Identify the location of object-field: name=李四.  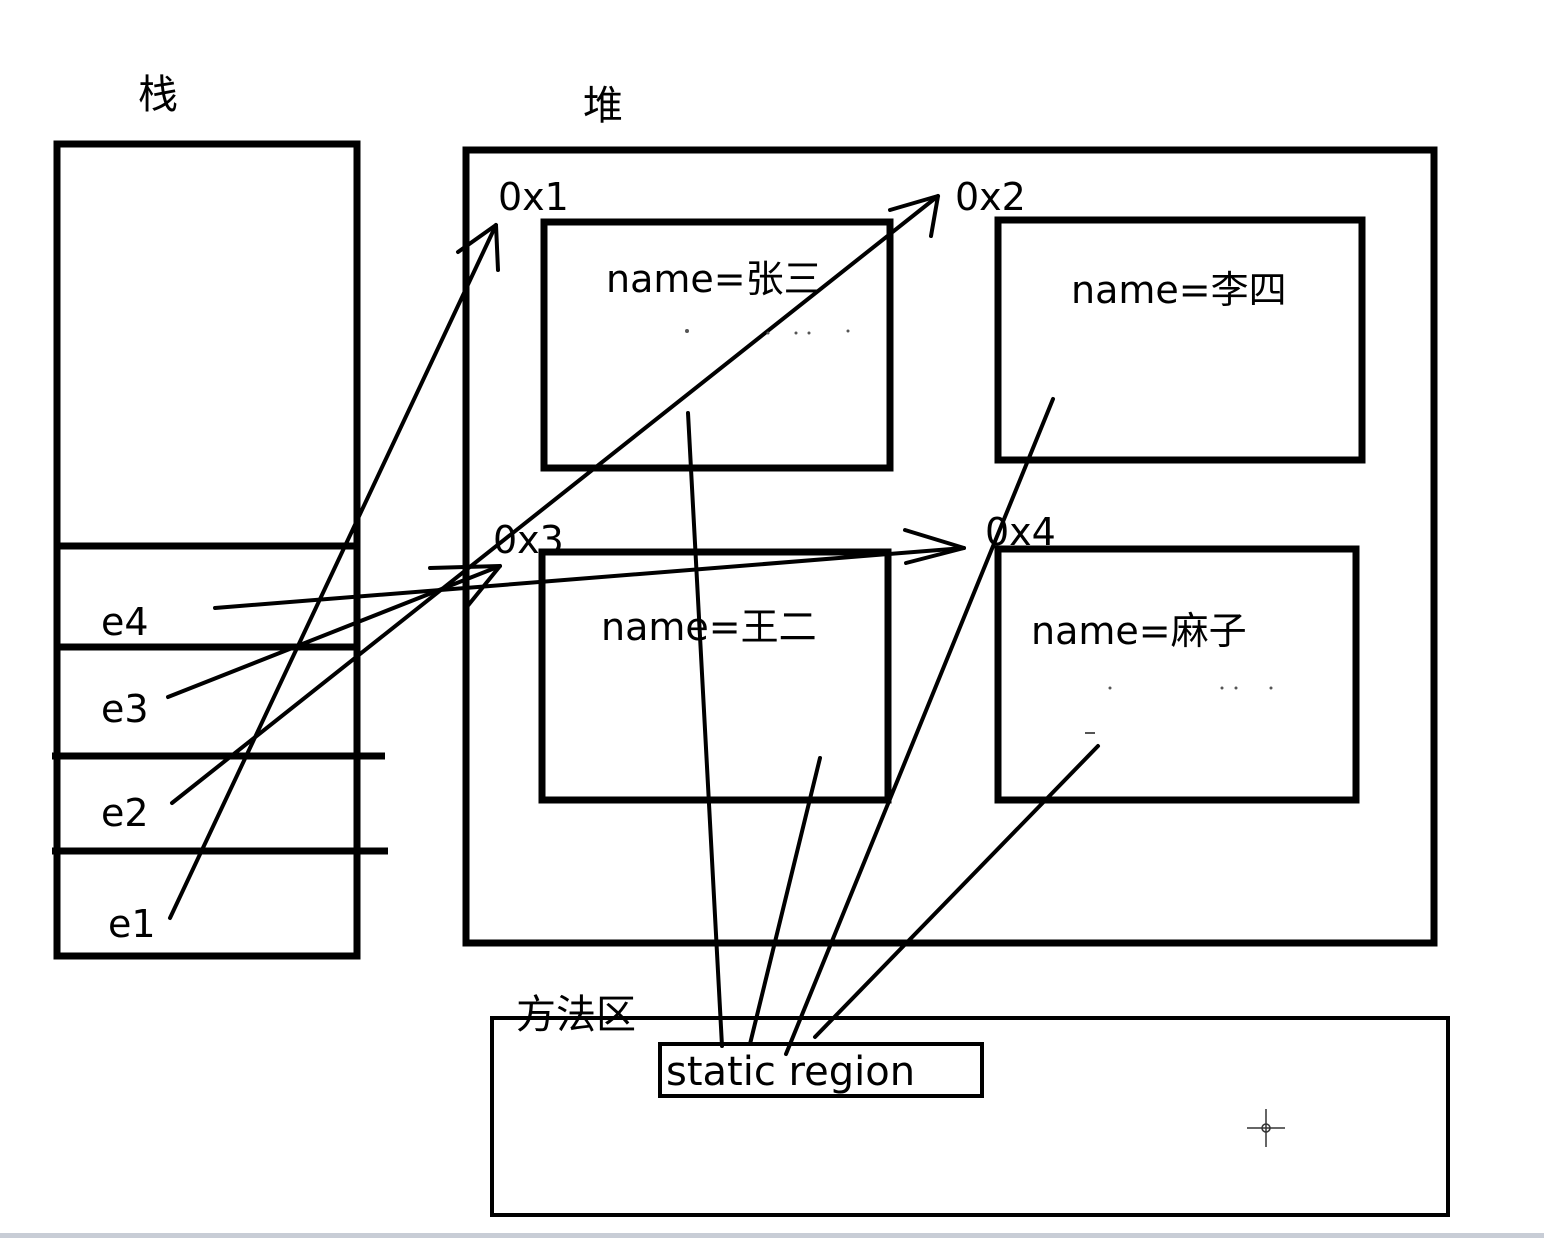
(1179, 290).